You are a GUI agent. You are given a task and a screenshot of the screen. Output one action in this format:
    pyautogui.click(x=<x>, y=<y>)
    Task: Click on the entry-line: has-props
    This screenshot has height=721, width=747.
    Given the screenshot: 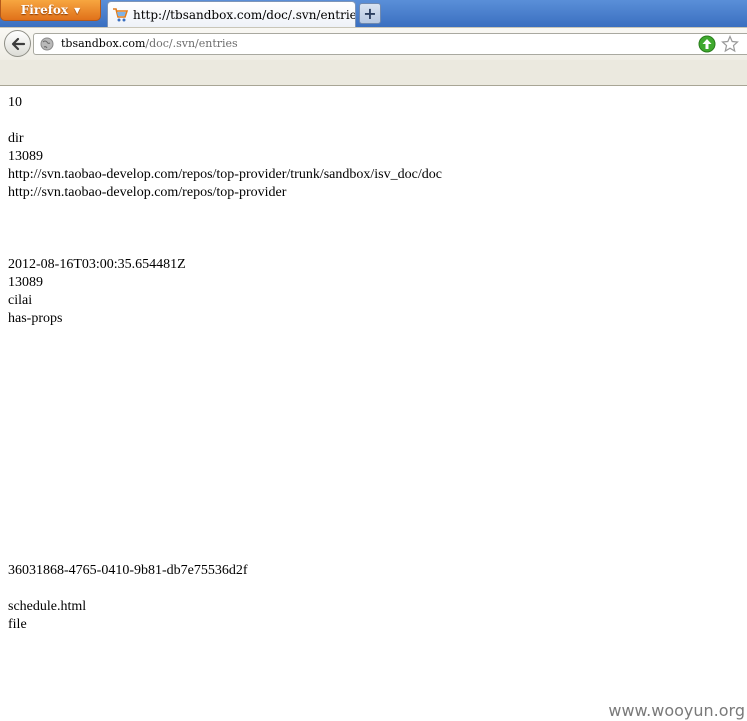 What is the action you would take?
    pyautogui.click(x=35, y=318)
    